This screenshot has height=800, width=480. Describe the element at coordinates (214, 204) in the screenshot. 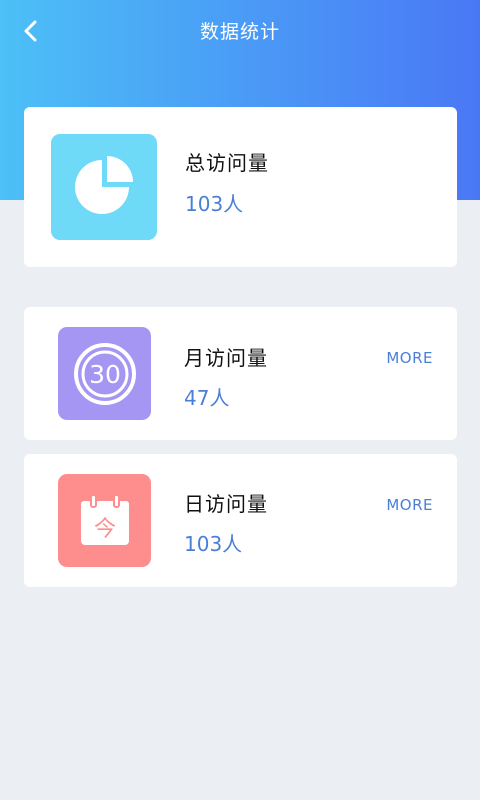

I see `total-visits-value: 103人` at that location.